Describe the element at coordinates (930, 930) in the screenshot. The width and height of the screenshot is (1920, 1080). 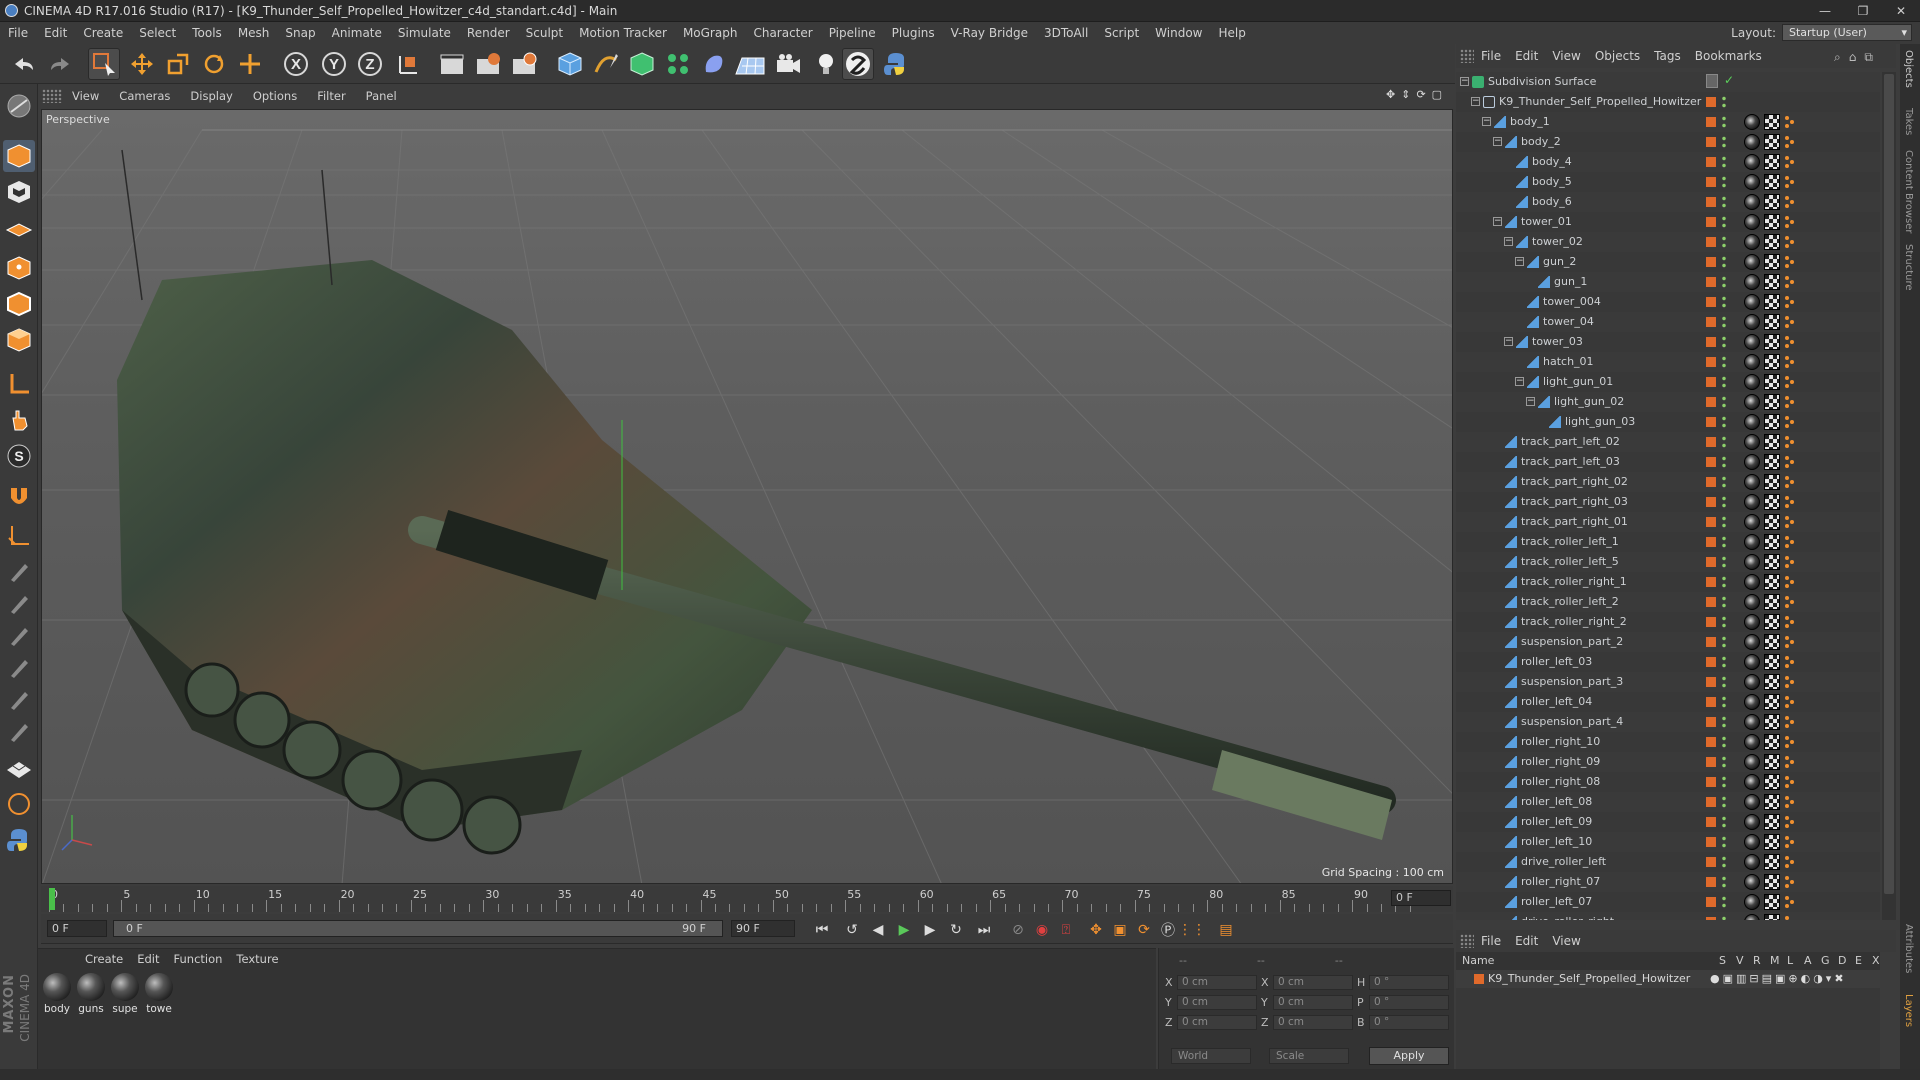
I see `next-frame-button: ▶` at that location.